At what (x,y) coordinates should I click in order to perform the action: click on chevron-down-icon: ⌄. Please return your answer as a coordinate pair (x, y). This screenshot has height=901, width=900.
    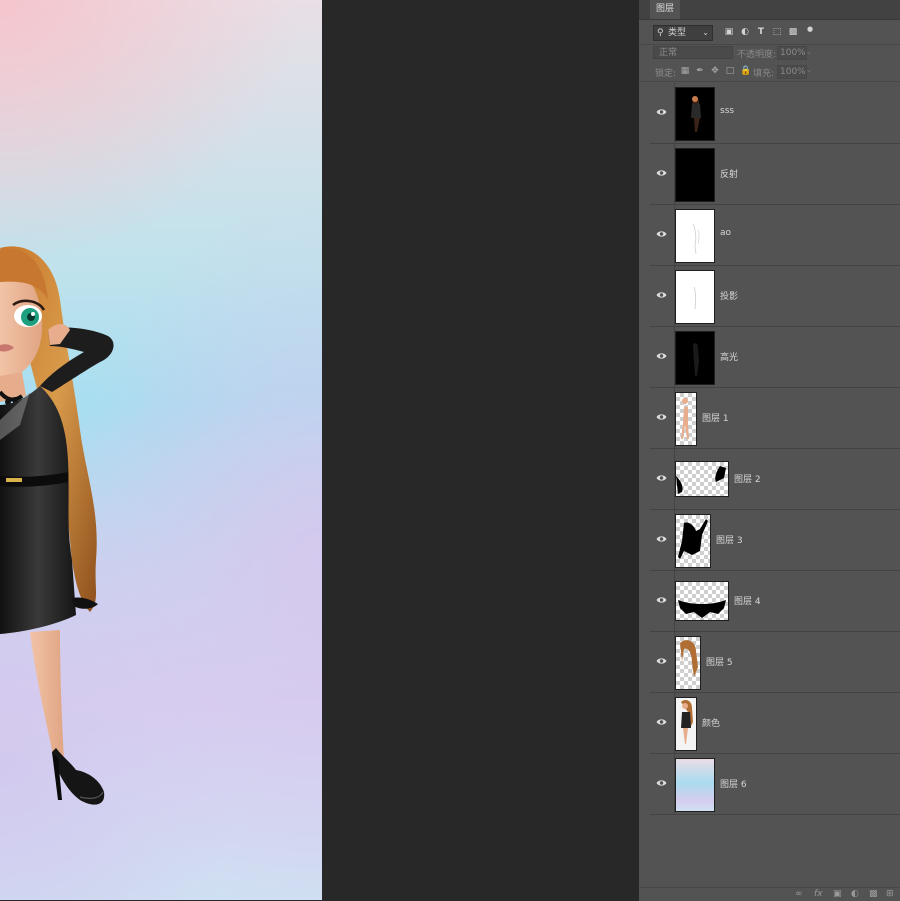
    Looking at the image, I should click on (705, 32).